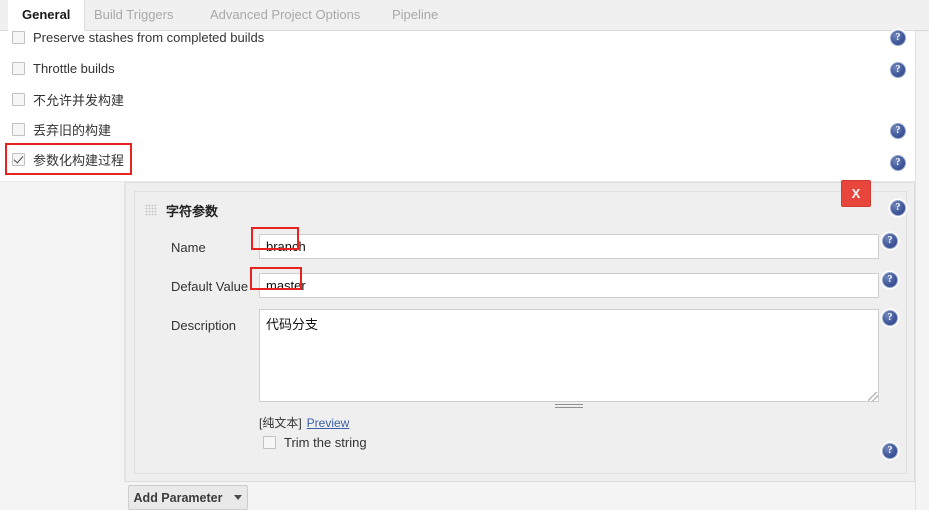 This screenshot has height=510, width=929. Describe the element at coordinates (898, 70) in the screenshot. I see `help-icon-throttle-builds` at that location.